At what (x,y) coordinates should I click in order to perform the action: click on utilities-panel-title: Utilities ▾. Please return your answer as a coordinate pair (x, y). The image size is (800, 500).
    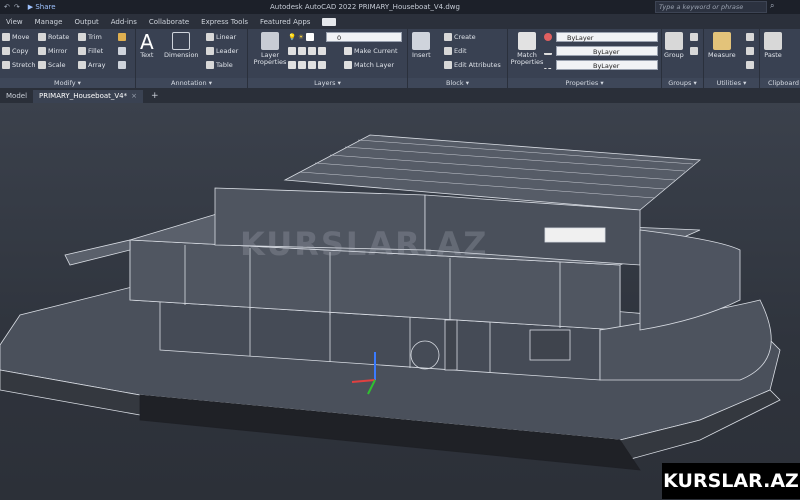
    Looking at the image, I should click on (731, 83).